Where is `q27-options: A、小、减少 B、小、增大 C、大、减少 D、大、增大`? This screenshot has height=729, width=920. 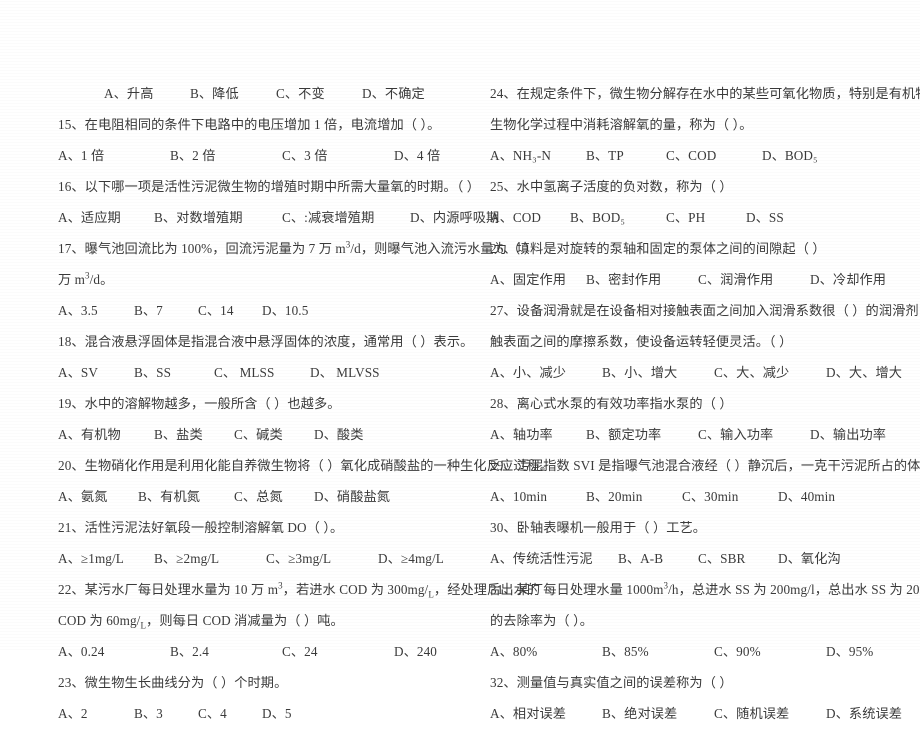 q27-options: A、小、减少 B、小、增大 C、大、减少 D、大、增大 is located at coordinates (696, 372).